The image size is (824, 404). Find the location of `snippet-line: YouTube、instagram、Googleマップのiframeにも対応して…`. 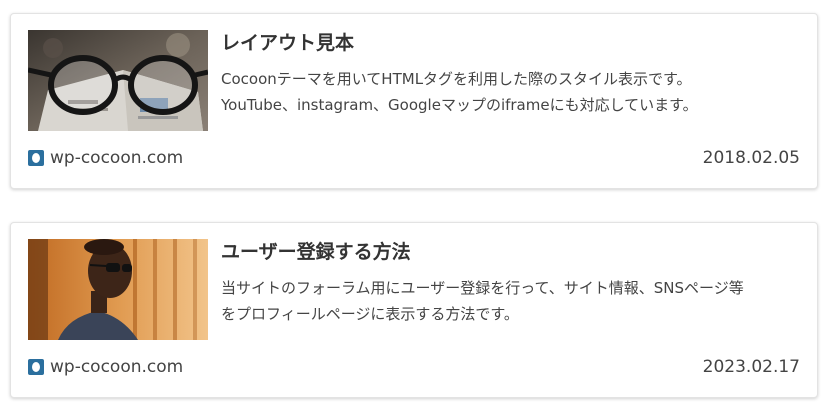

snippet-line: YouTube、instagram、Googleマップのiframeにも対応して… is located at coordinates (459, 105).